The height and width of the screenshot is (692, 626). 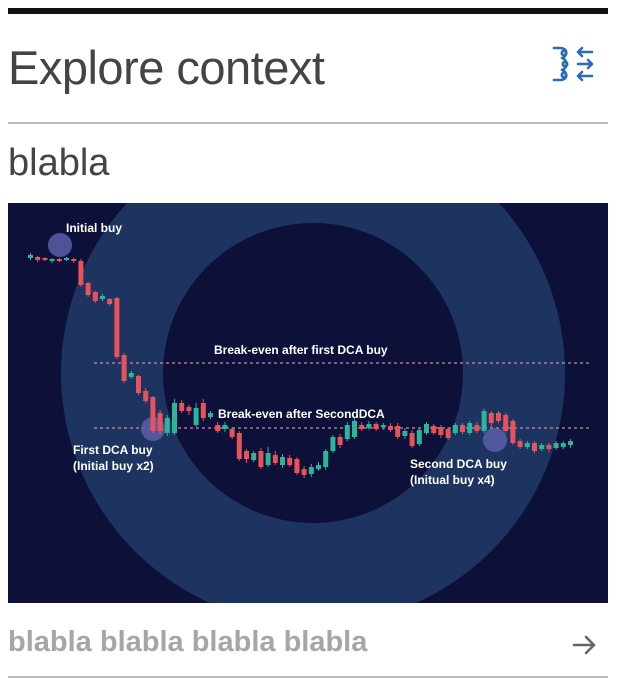 What do you see at coordinates (452, 480) in the screenshot?
I see `second-dca-label-line2: (Initual buy x4)` at bounding box center [452, 480].